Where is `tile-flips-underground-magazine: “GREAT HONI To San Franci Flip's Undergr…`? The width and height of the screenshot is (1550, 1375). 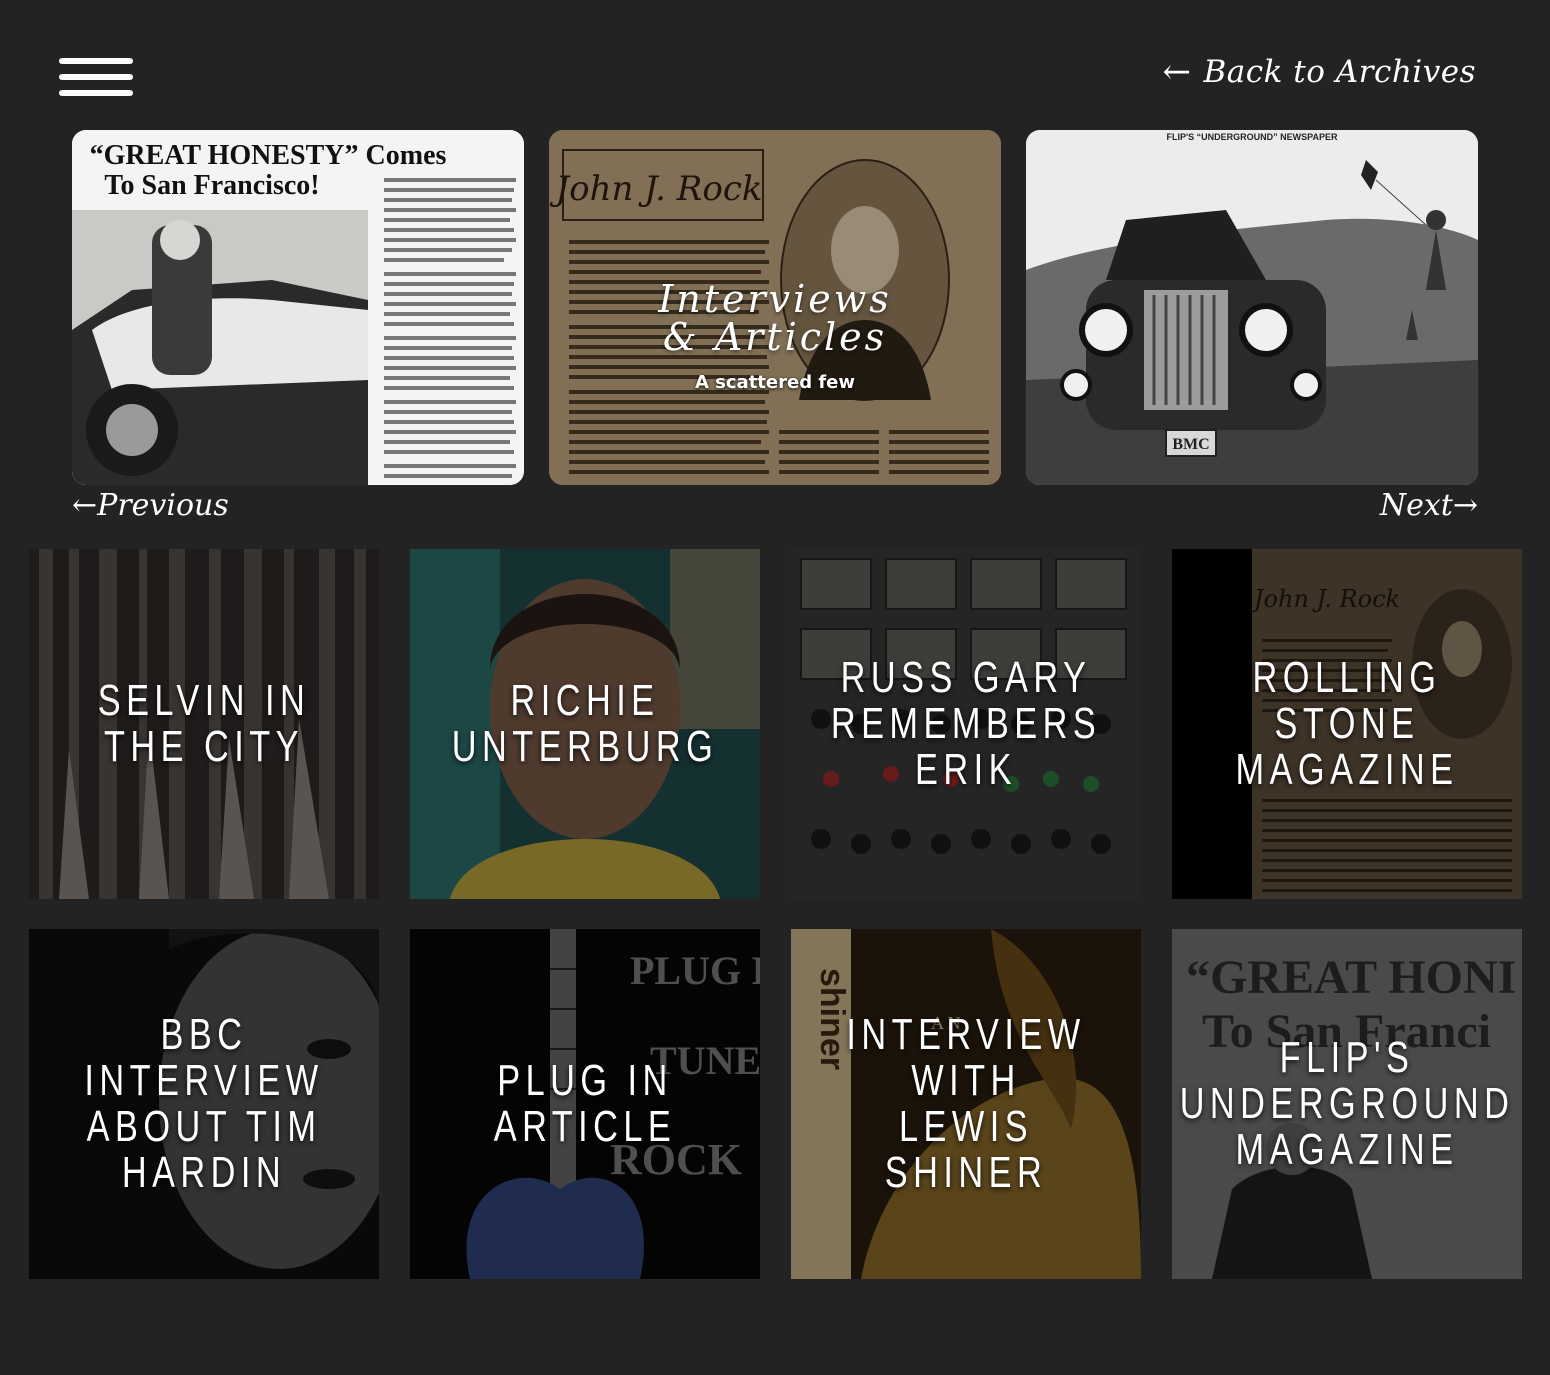 tile-flips-underground-magazine: “GREAT HONI To San Franci Flip's Undergr… is located at coordinates (1347, 1104).